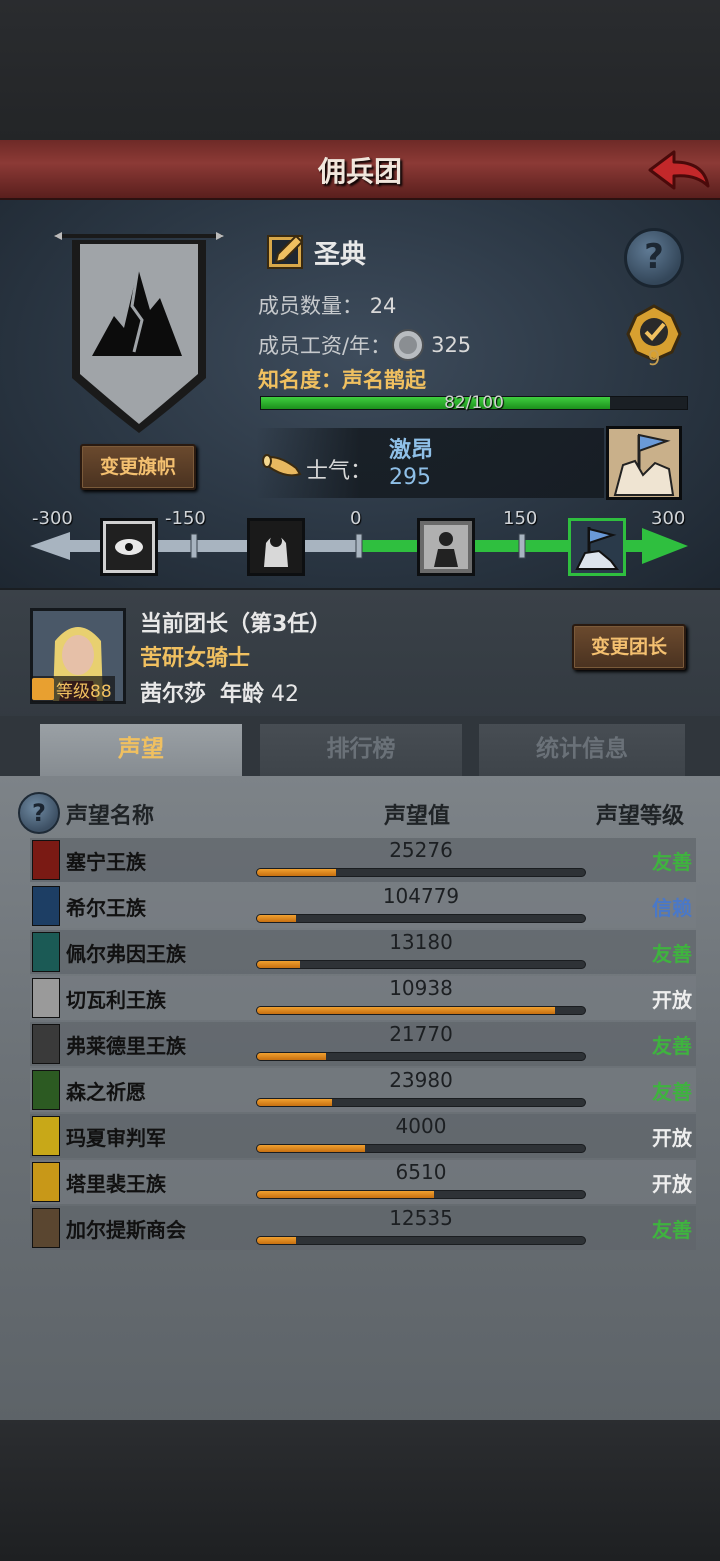 The image size is (720, 1561). What do you see at coordinates (421, 988) in the screenshot?
I see `reputation-value: 10938` at bounding box center [421, 988].